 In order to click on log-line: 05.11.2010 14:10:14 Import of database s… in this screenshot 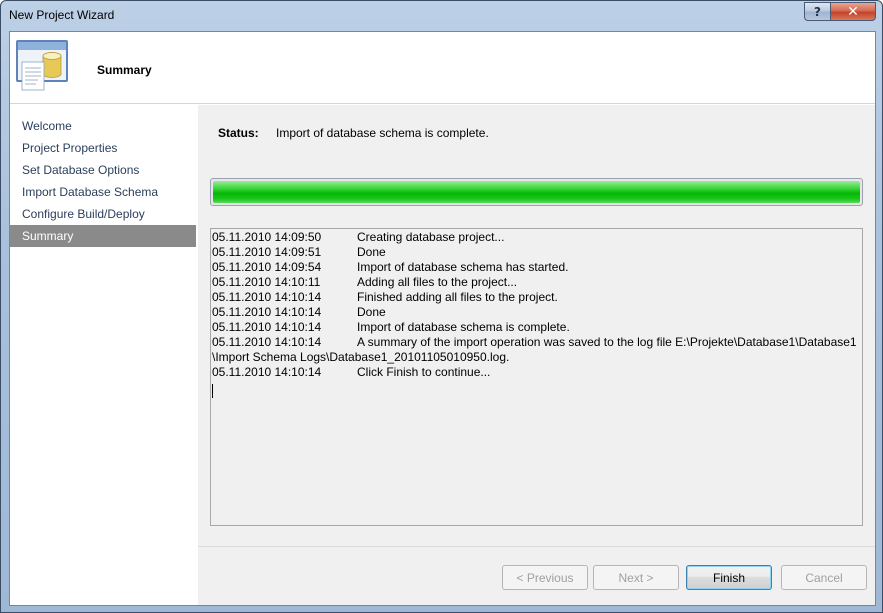, I will do `click(536, 327)`.